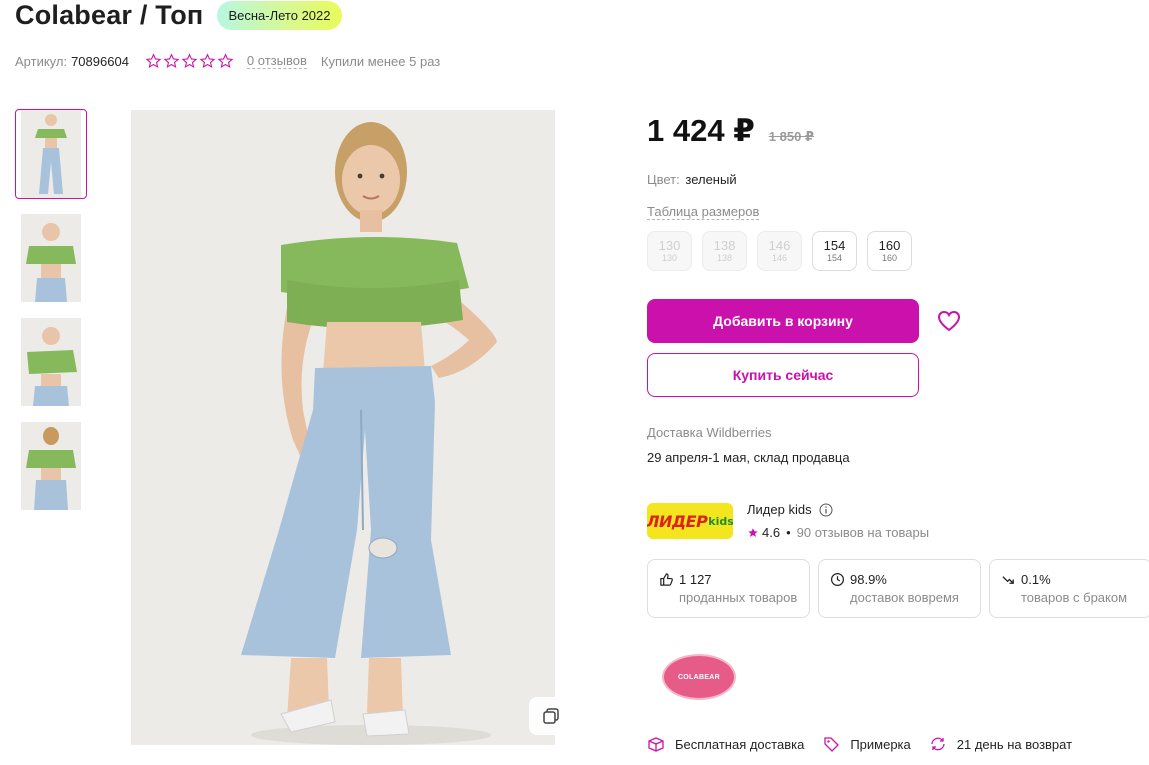 The height and width of the screenshot is (765, 1149). Describe the element at coordinates (279, 15) in the screenshot. I see `season-badge: Весна-Лето 2022` at that location.